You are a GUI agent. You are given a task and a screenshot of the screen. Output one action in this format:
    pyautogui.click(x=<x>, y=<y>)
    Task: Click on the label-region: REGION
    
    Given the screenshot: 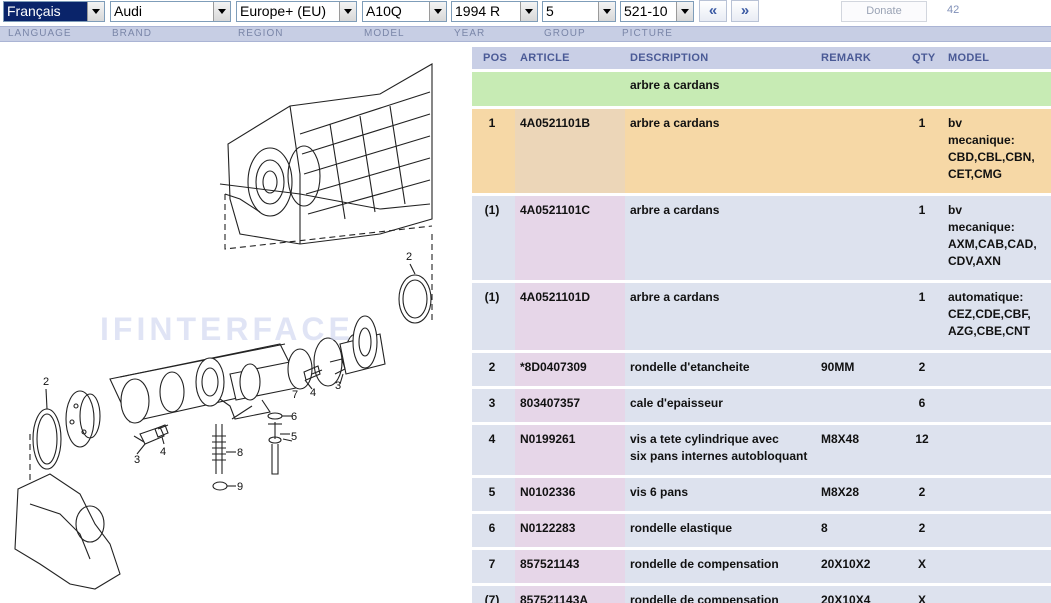 What is the action you would take?
    pyautogui.click(x=261, y=33)
    